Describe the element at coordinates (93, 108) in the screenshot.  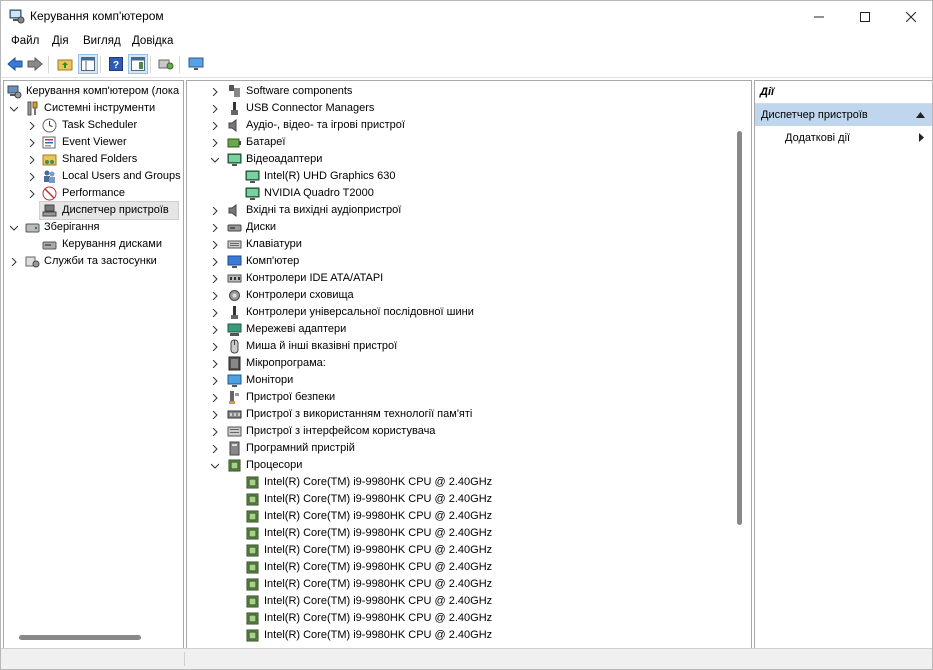
I see `tree-item-system-tools: Системні інструменти` at that location.